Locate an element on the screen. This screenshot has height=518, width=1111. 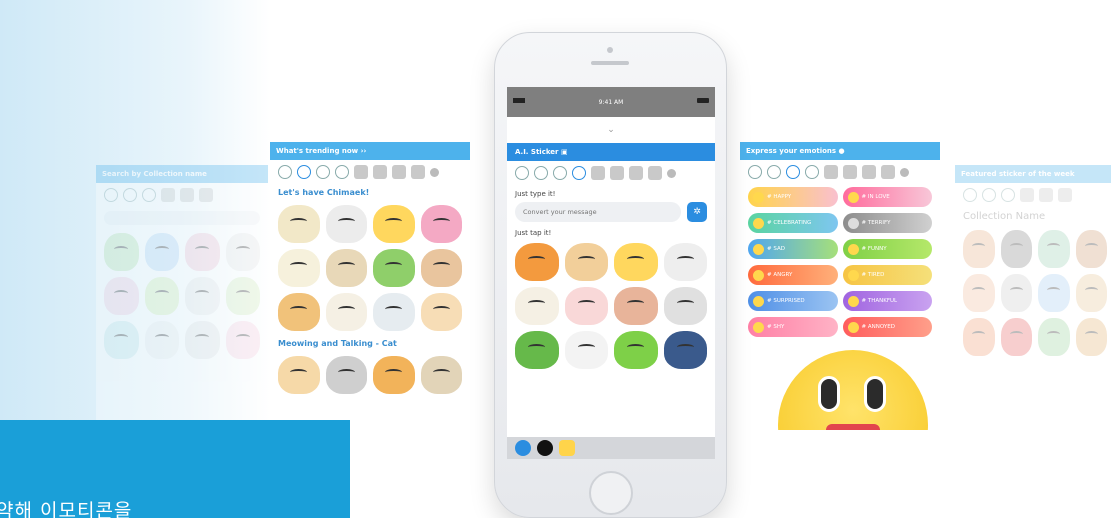
app-store-icon is located at coordinates (523, 448).